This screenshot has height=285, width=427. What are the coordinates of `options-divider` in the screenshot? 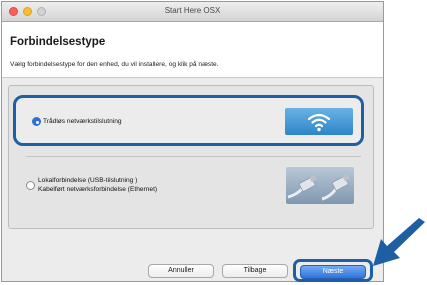 It's located at (193, 156).